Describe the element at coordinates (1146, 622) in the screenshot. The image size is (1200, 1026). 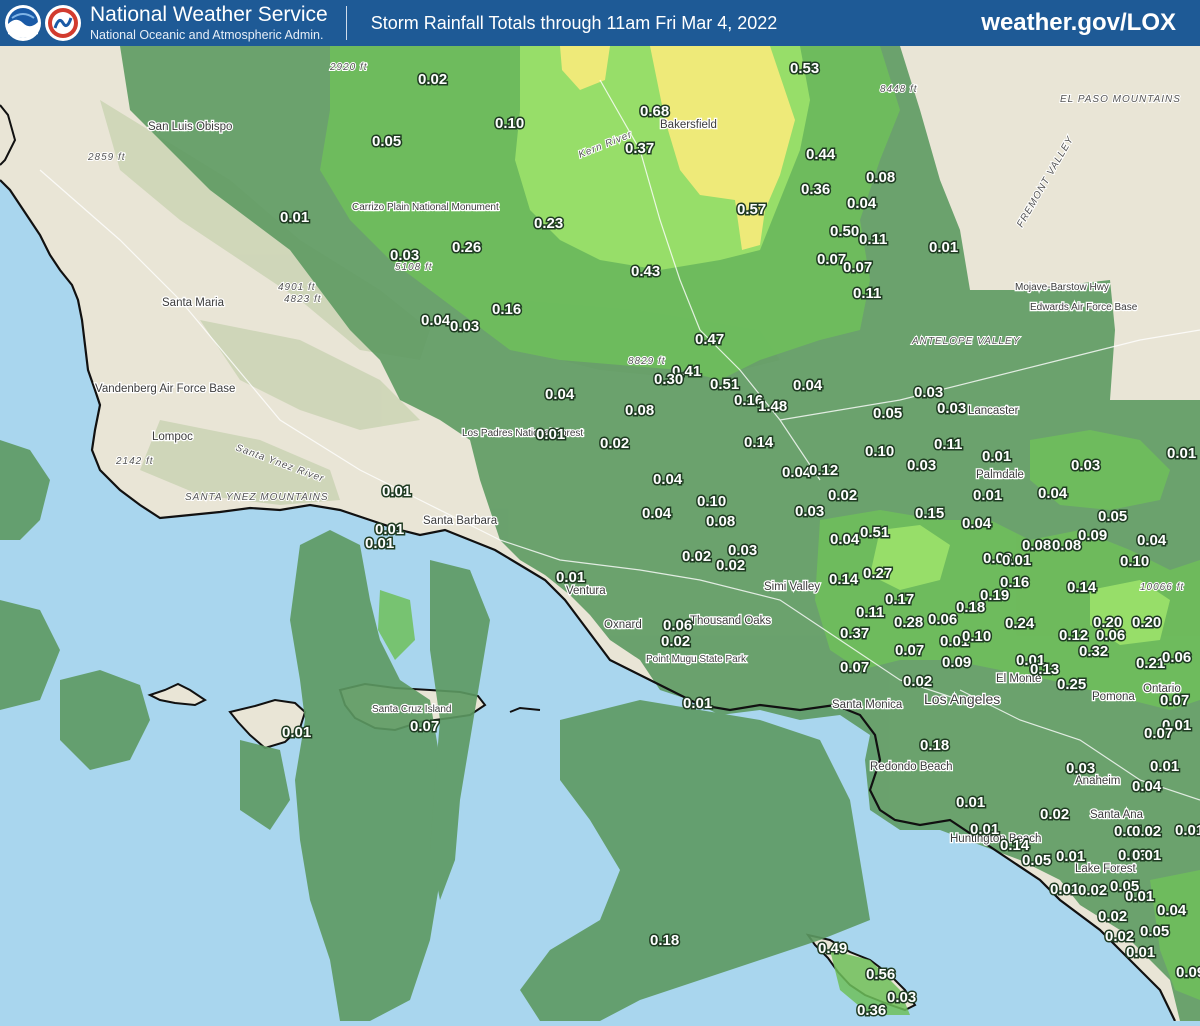
I see `rainfall-value: 0.20` at that location.